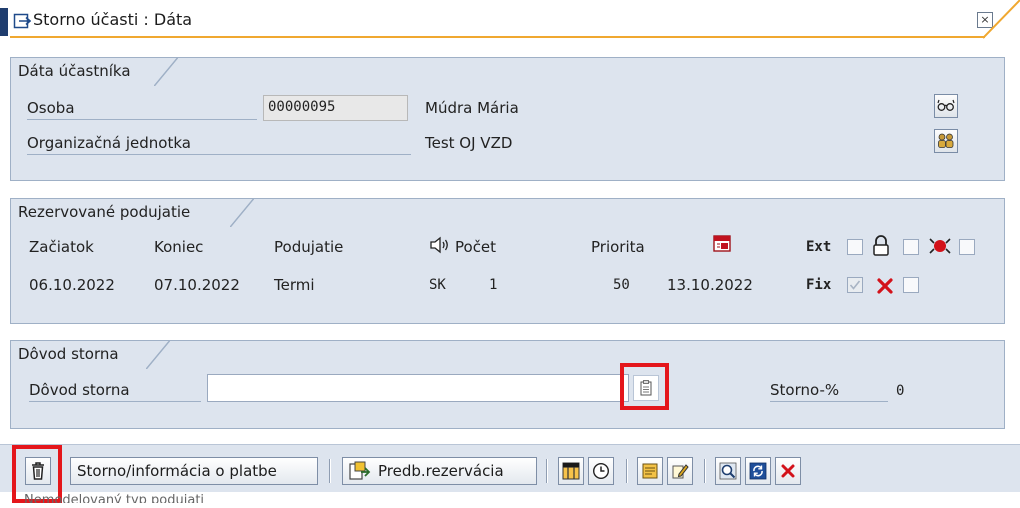  I want to click on count-value: 1, so click(493, 285).